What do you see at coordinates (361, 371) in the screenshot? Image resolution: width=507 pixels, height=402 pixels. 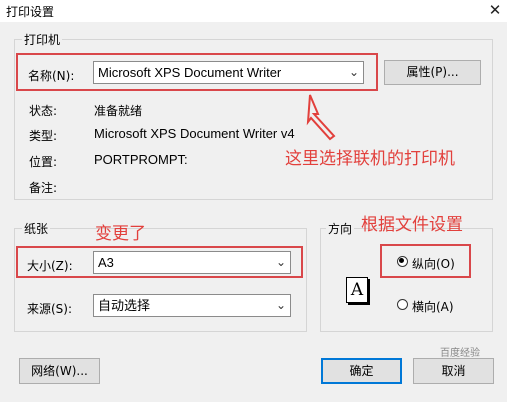 I see `ok-button: 确定` at bounding box center [361, 371].